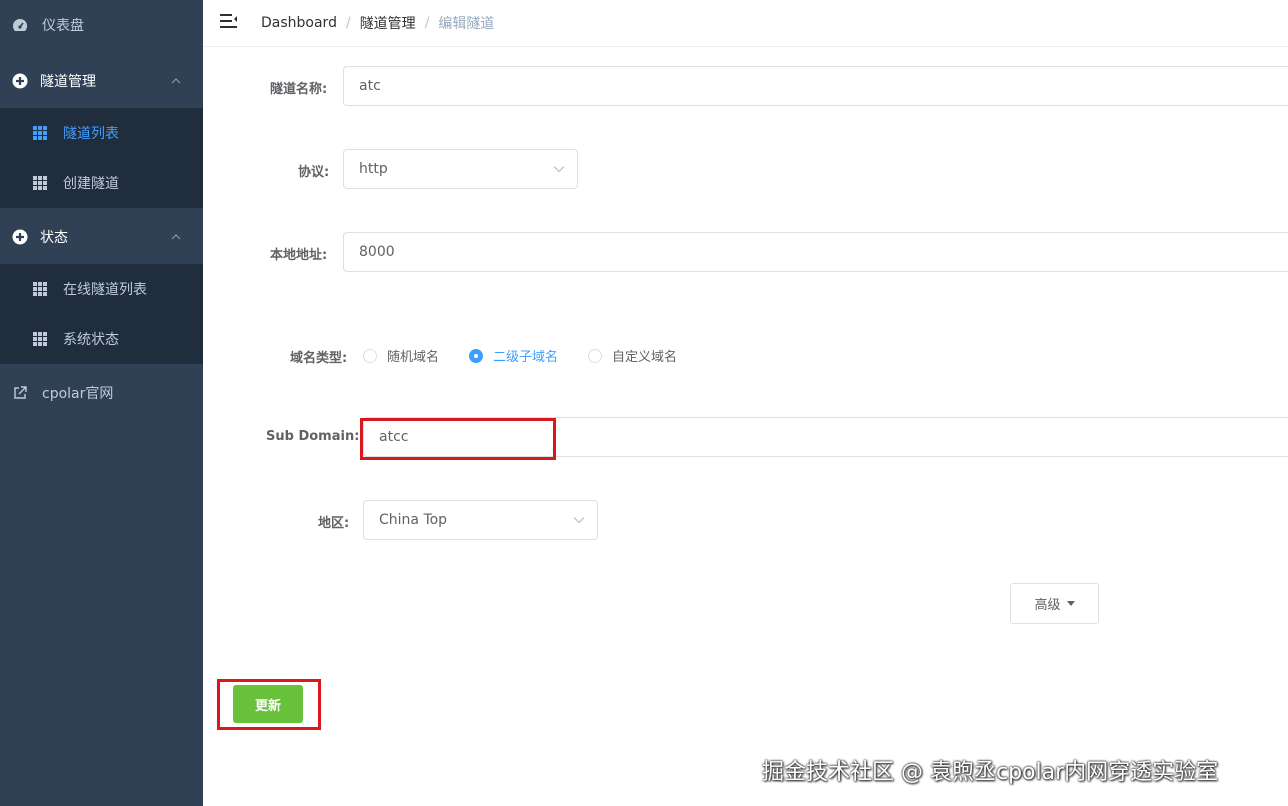 The image size is (1288, 806). Describe the element at coordinates (20, 393) in the screenshot. I see `external-link-icon` at that location.